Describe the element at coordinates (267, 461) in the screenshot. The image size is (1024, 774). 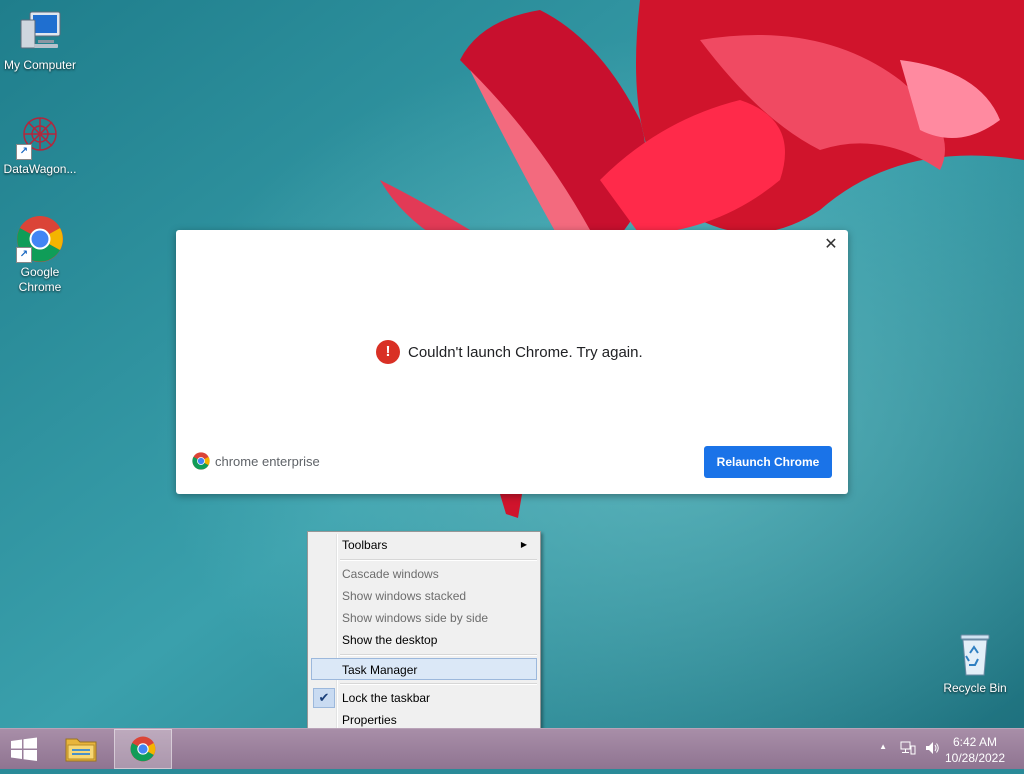
I see `brand-label: chrome enterprise` at that location.